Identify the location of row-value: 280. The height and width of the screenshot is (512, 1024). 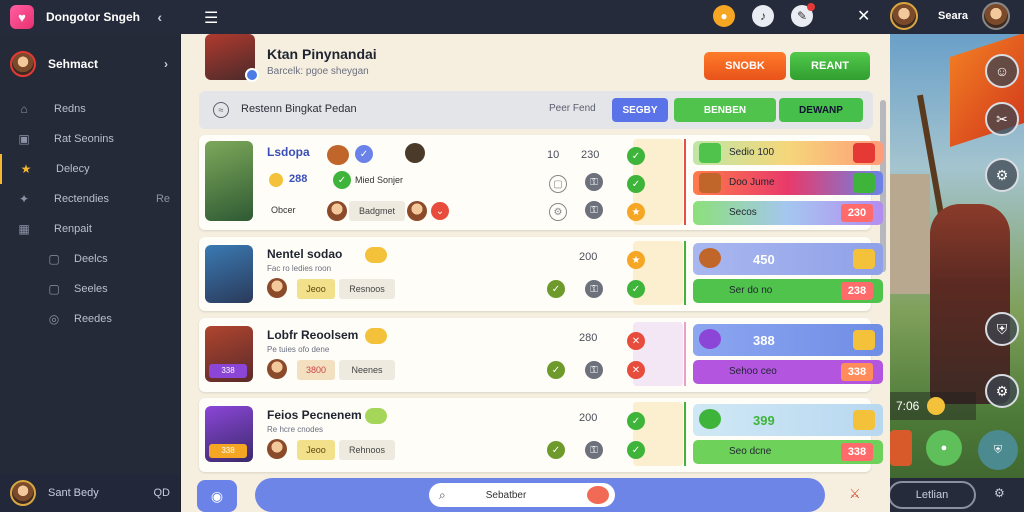
(588, 338).